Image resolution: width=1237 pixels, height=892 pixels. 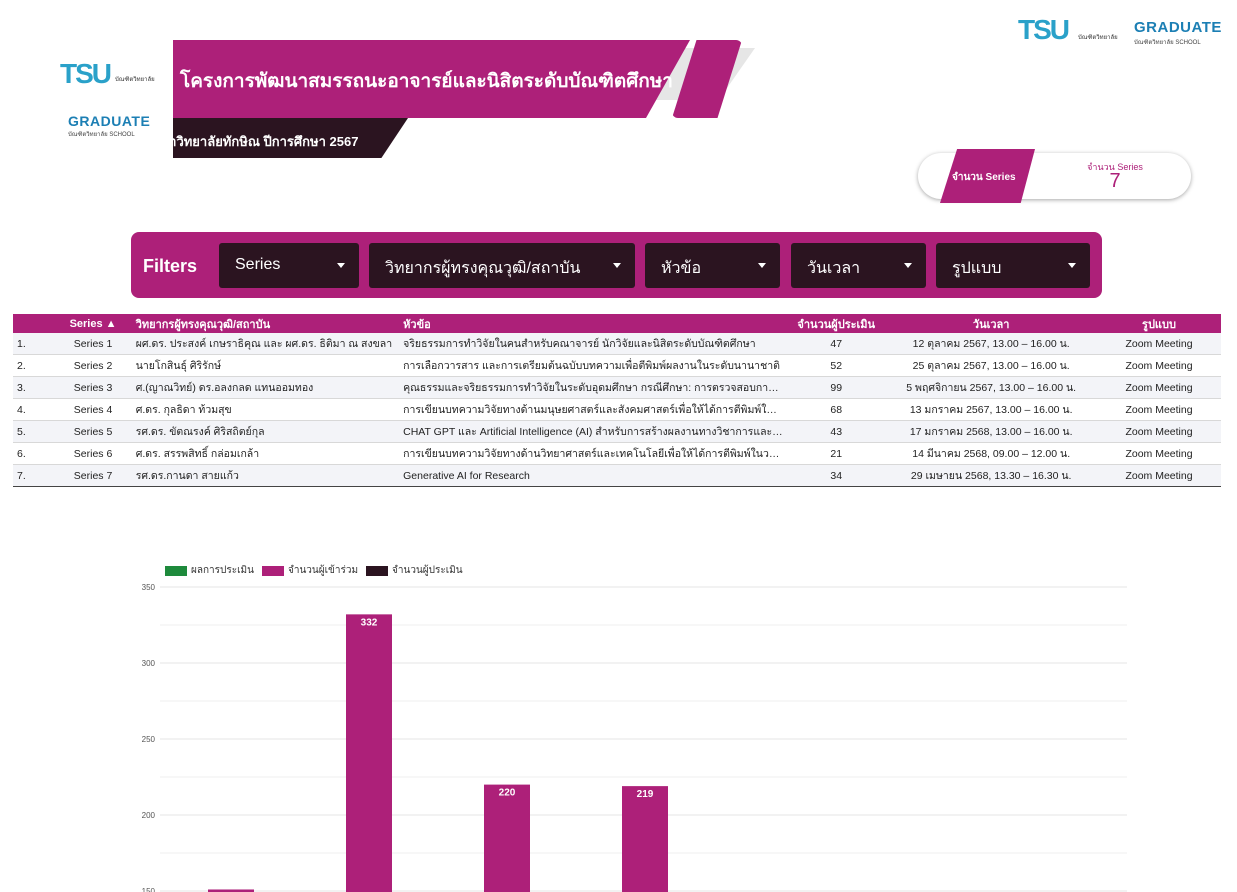 What do you see at coordinates (593, 475) in the screenshot?
I see `row-topic: Generative AI for Research` at bounding box center [593, 475].